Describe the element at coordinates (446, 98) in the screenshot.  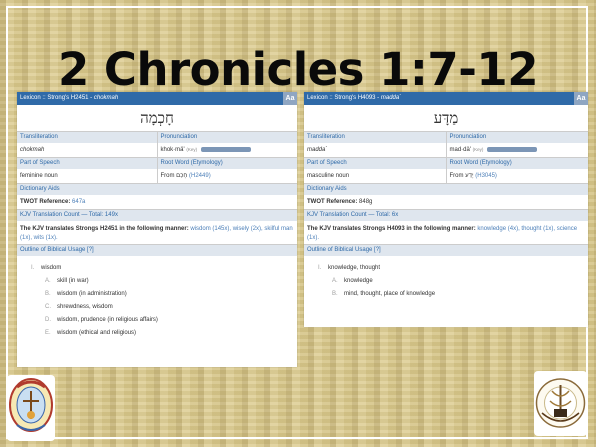
I see `panel-header: Lexicon :: Strong's H4093 - madda` Aa` at that location.